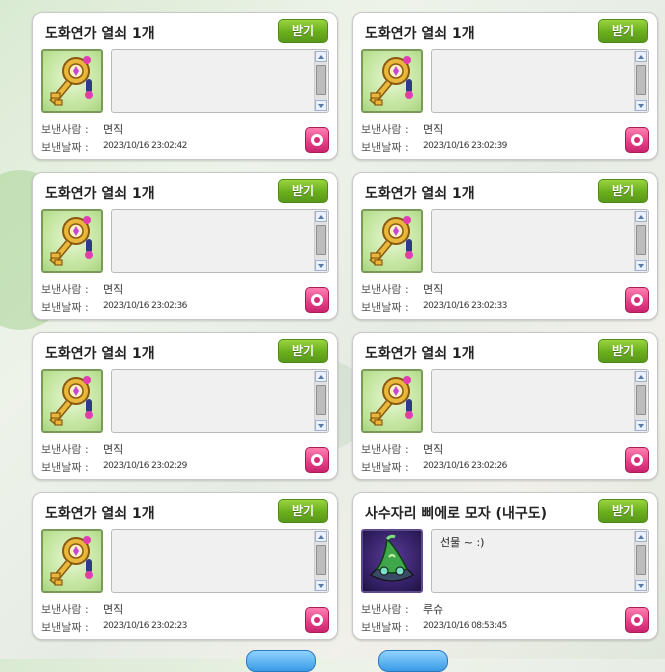 The width and height of the screenshot is (665, 672). I want to click on sagittarius-clown-hat-icon, so click(392, 561).